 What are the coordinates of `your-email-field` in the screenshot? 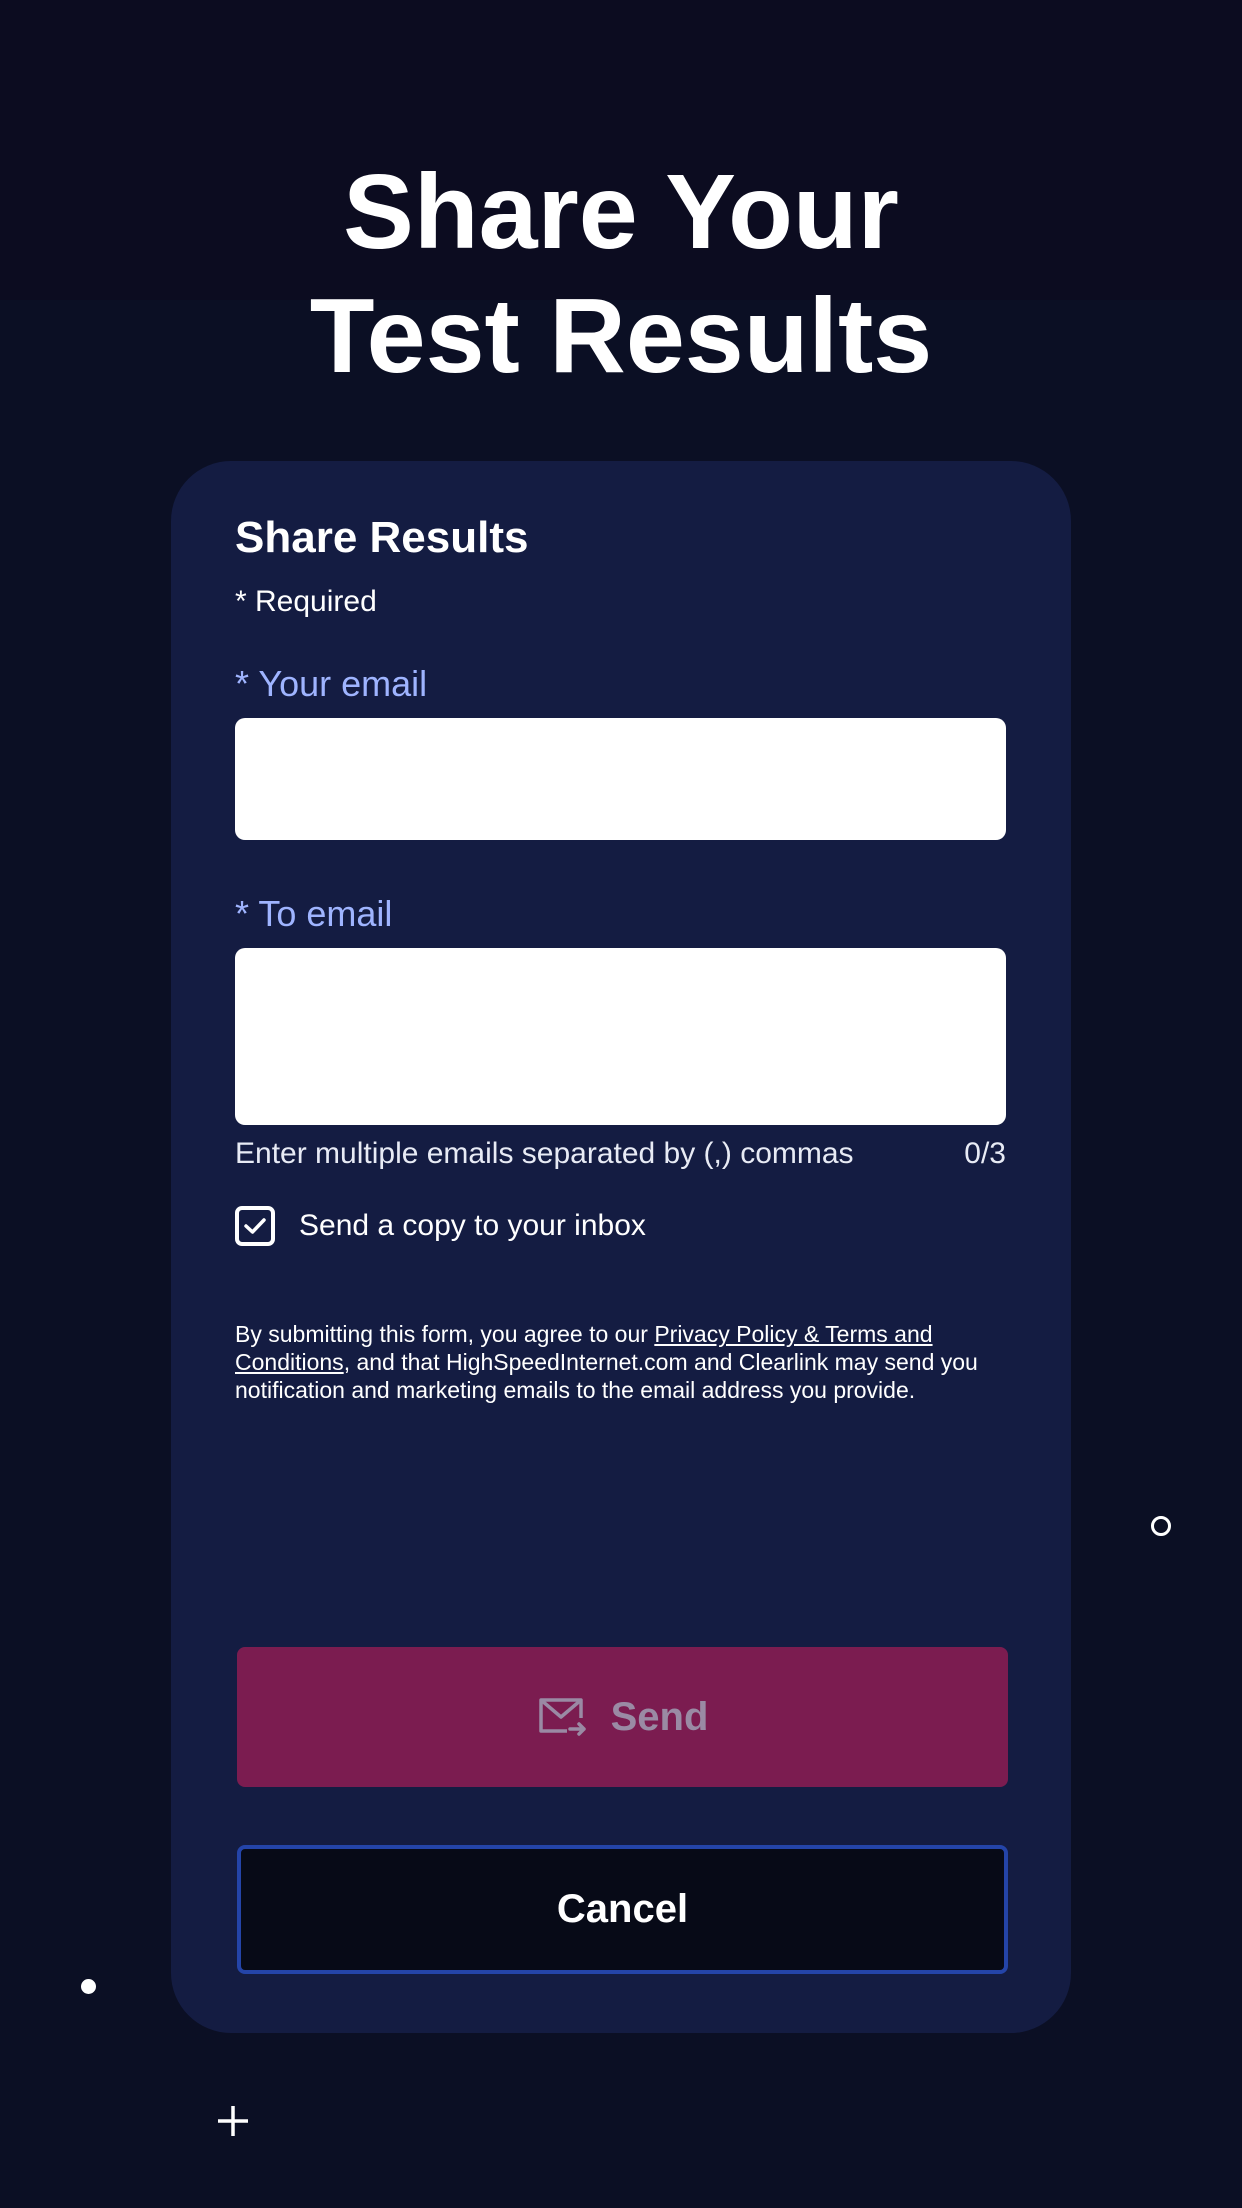 It's located at (620, 779).